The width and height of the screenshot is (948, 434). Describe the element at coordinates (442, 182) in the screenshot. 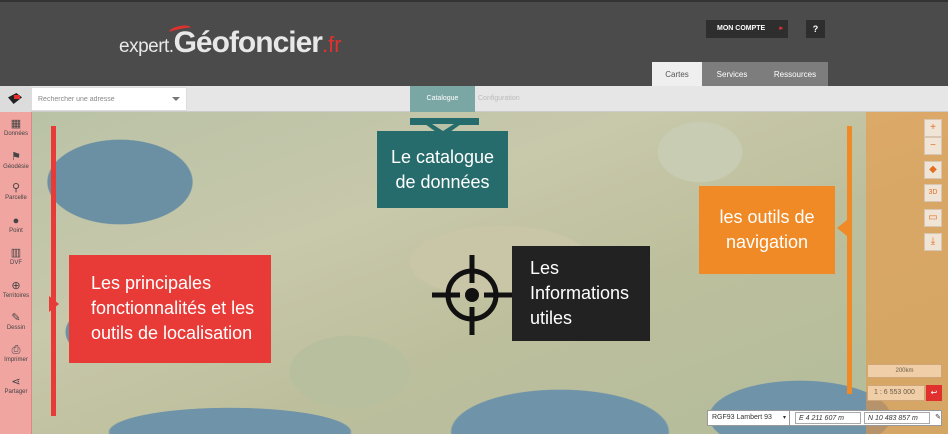

I see `callout-line: de données` at that location.